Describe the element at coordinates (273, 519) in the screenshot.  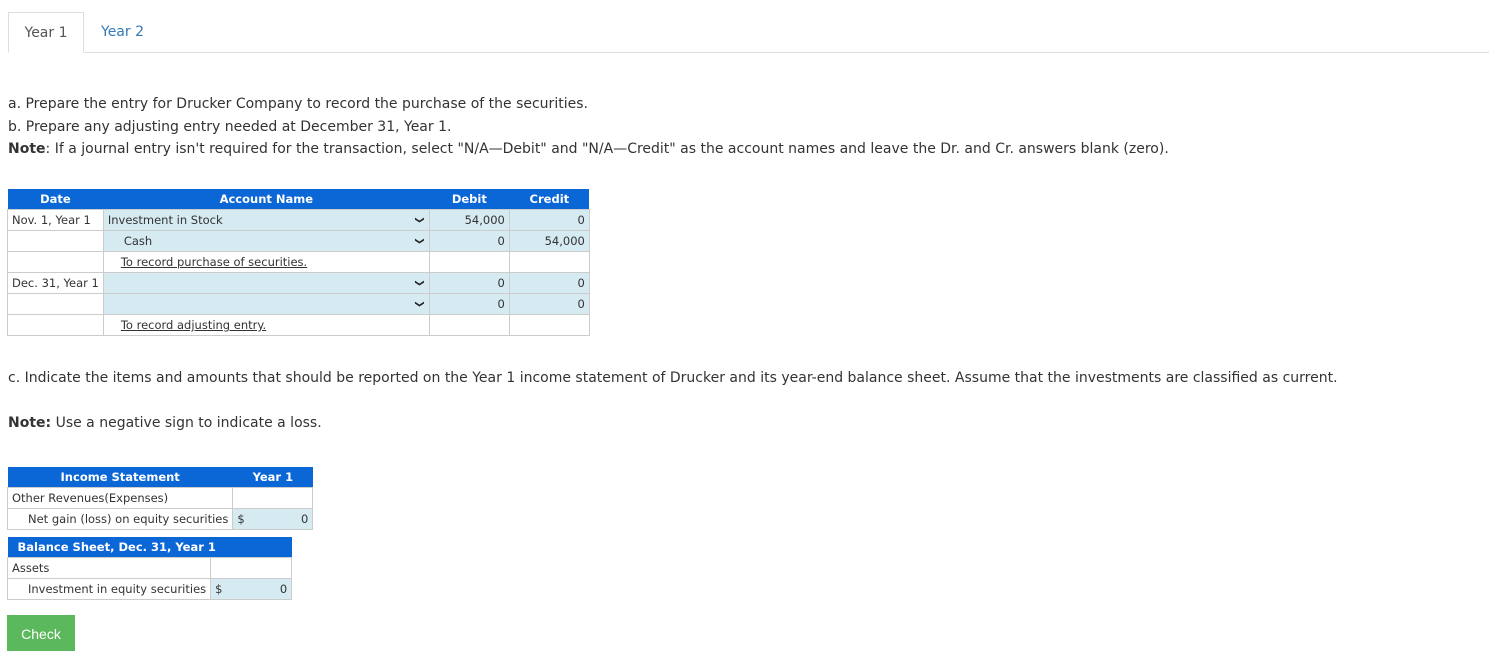
I see `net-gain-input: $0` at that location.